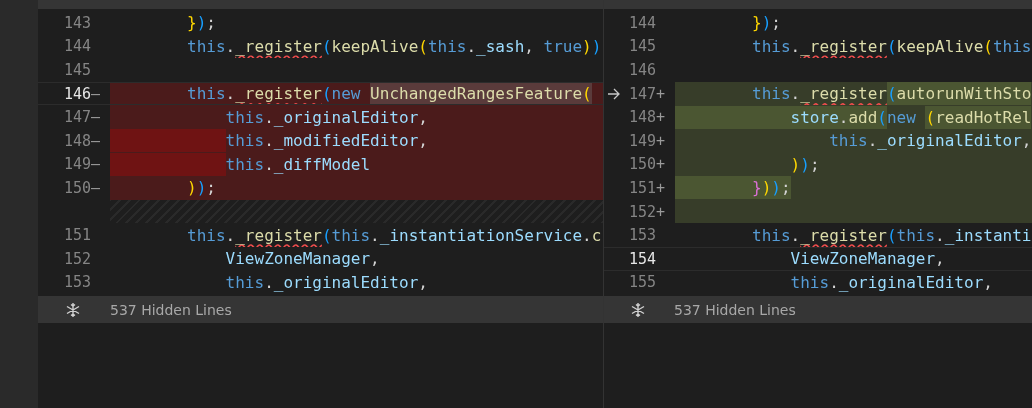 The width and height of the screenshot is (1032, 408). I want to click on code-line: this._register(this._instanti, so click(891, 235).